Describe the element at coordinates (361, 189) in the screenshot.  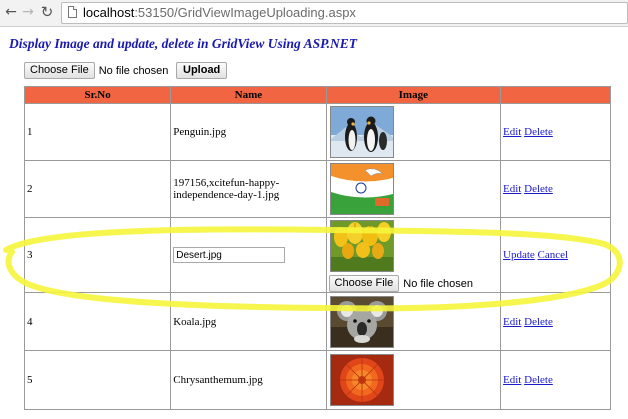
I see `independence-day-thumbnail` at that location.